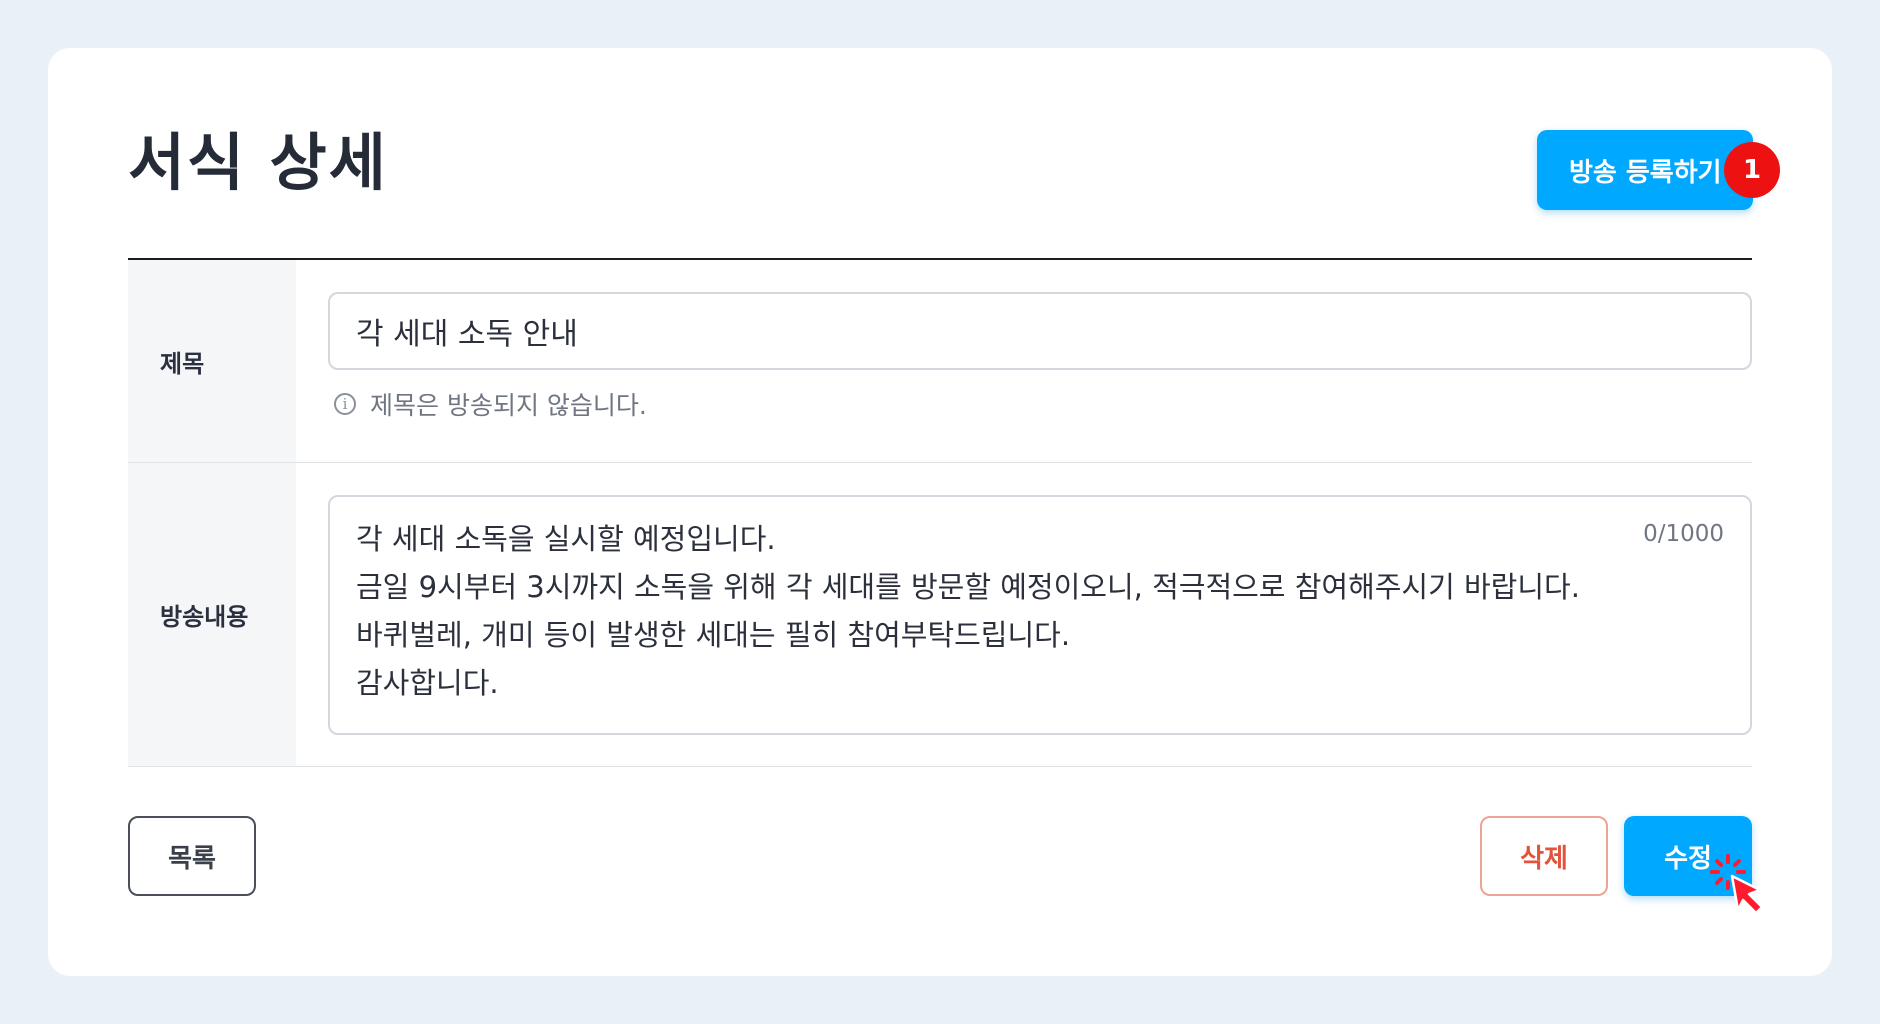 The width and height of the screenshot is (1880, 1024). I want to click on info-icon: i, so click(345, 404).